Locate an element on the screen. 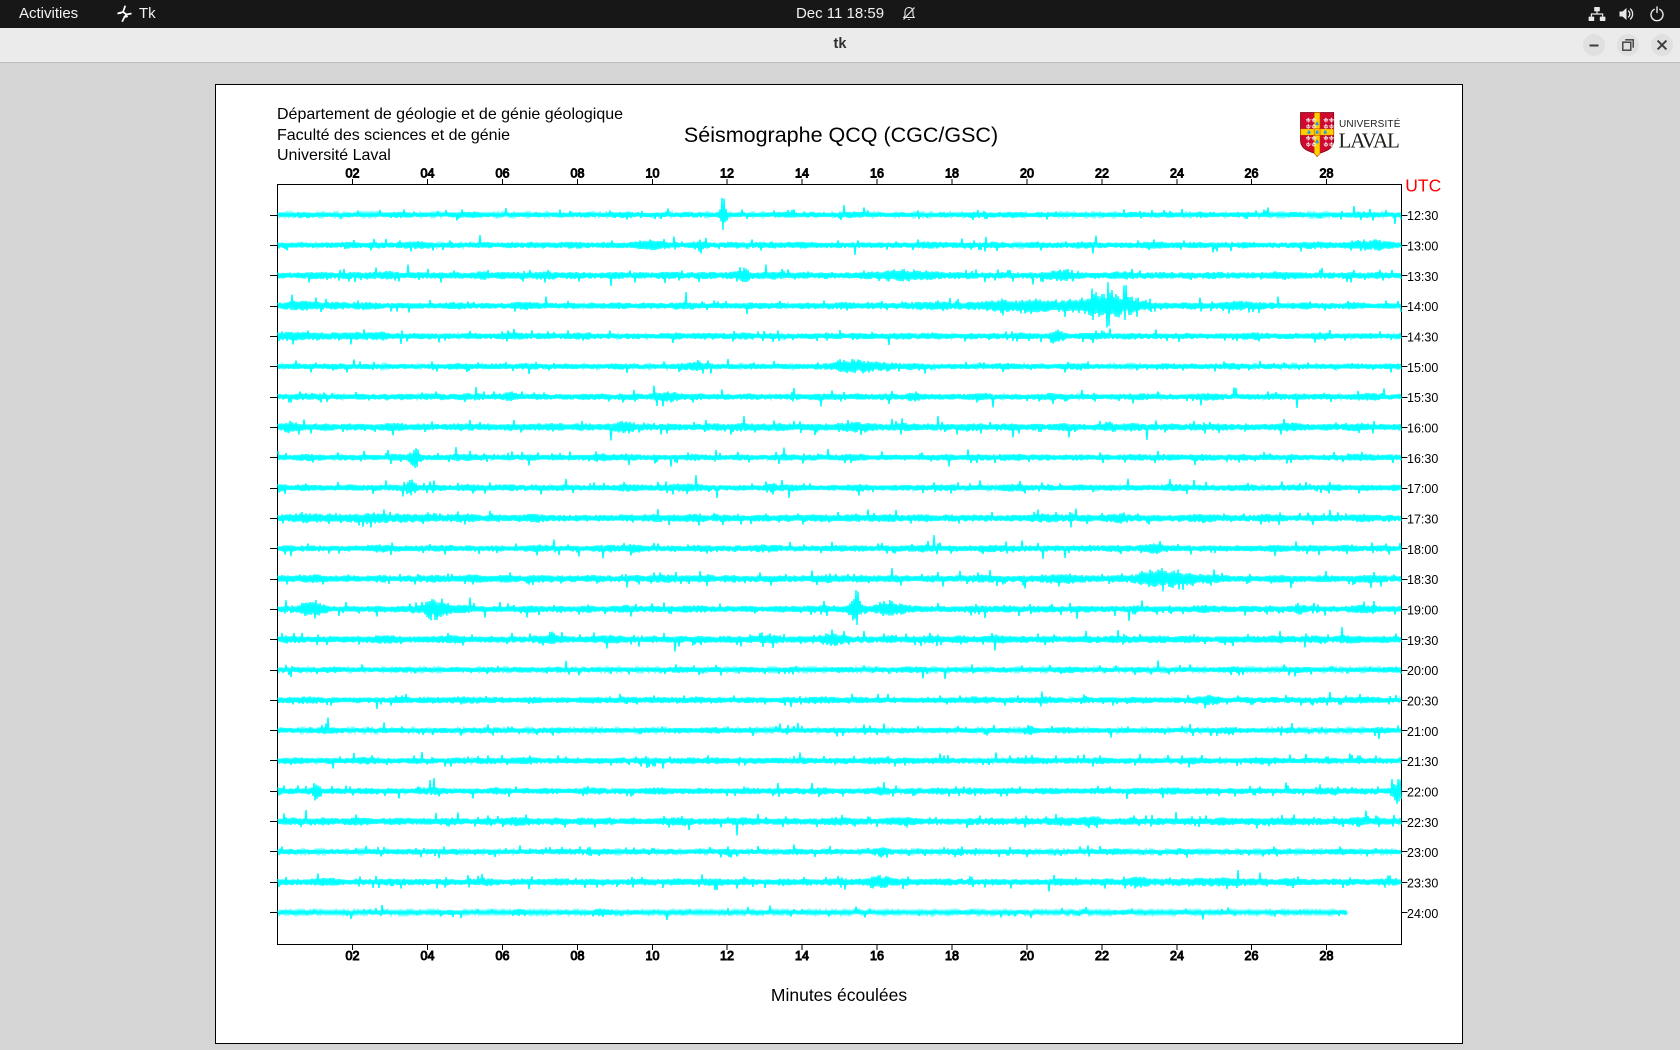  svg-text: 13:00 is located at coordinates (1422, 247).